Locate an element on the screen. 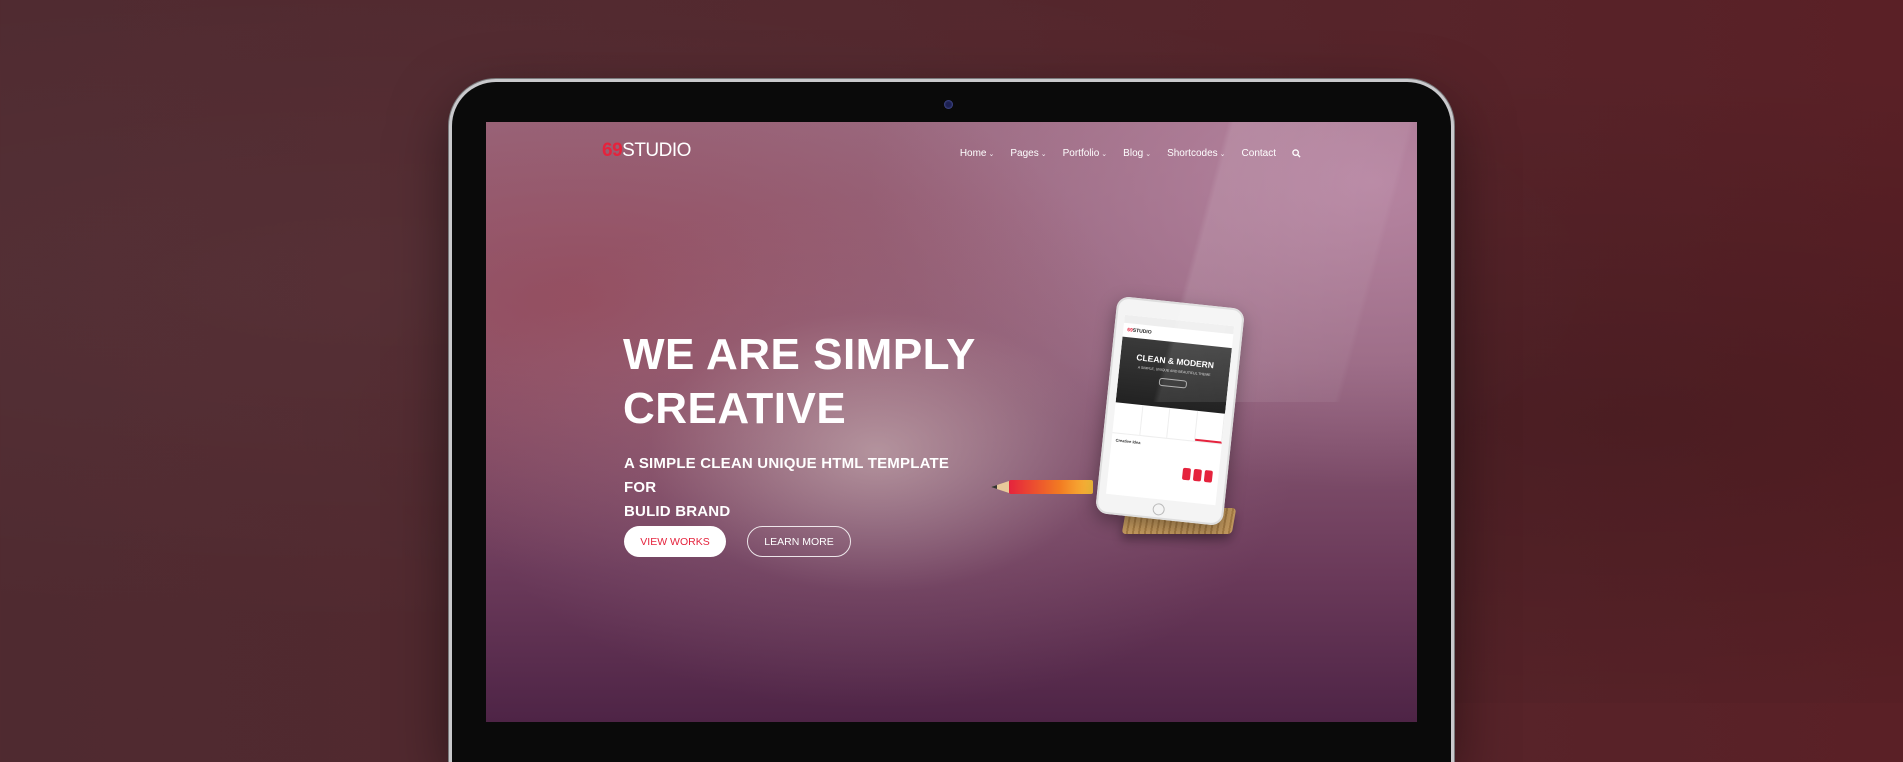  nav-item-blog: Blog ⌄ is located at coordinates (1137, 153).